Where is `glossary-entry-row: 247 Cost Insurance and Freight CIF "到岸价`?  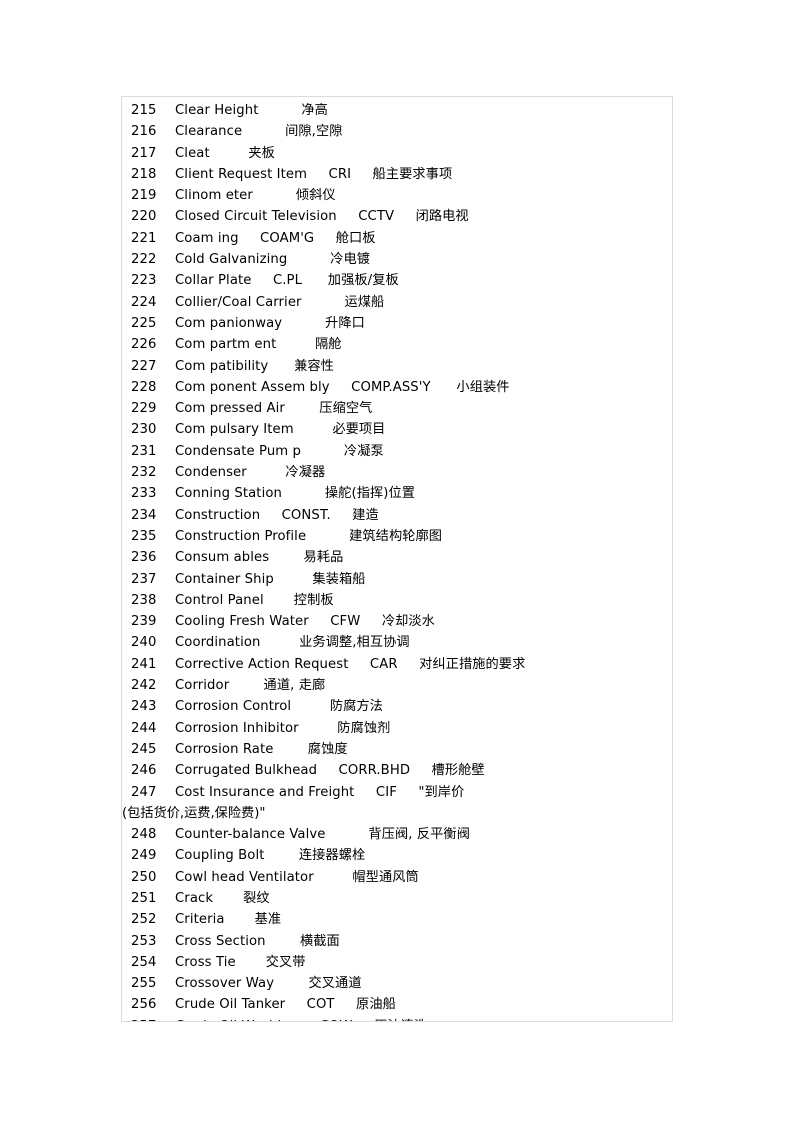 glossary-entry-row: 247 Cost Insurance and Freight CIF "到岸价 is located at coordinates (397, 792).